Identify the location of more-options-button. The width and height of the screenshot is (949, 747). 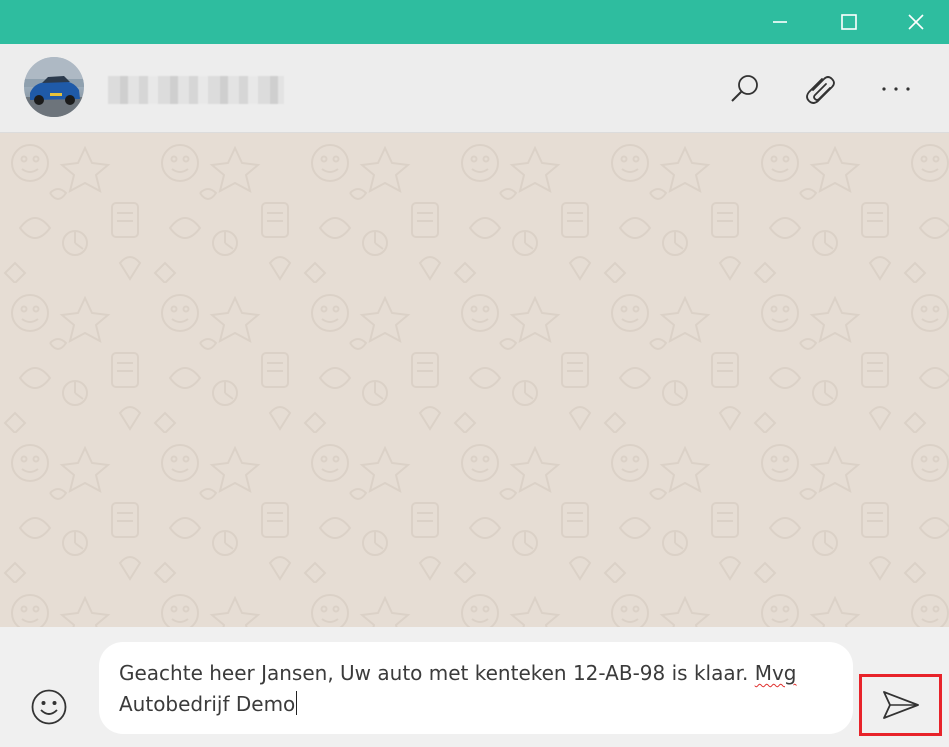
(896, 89).